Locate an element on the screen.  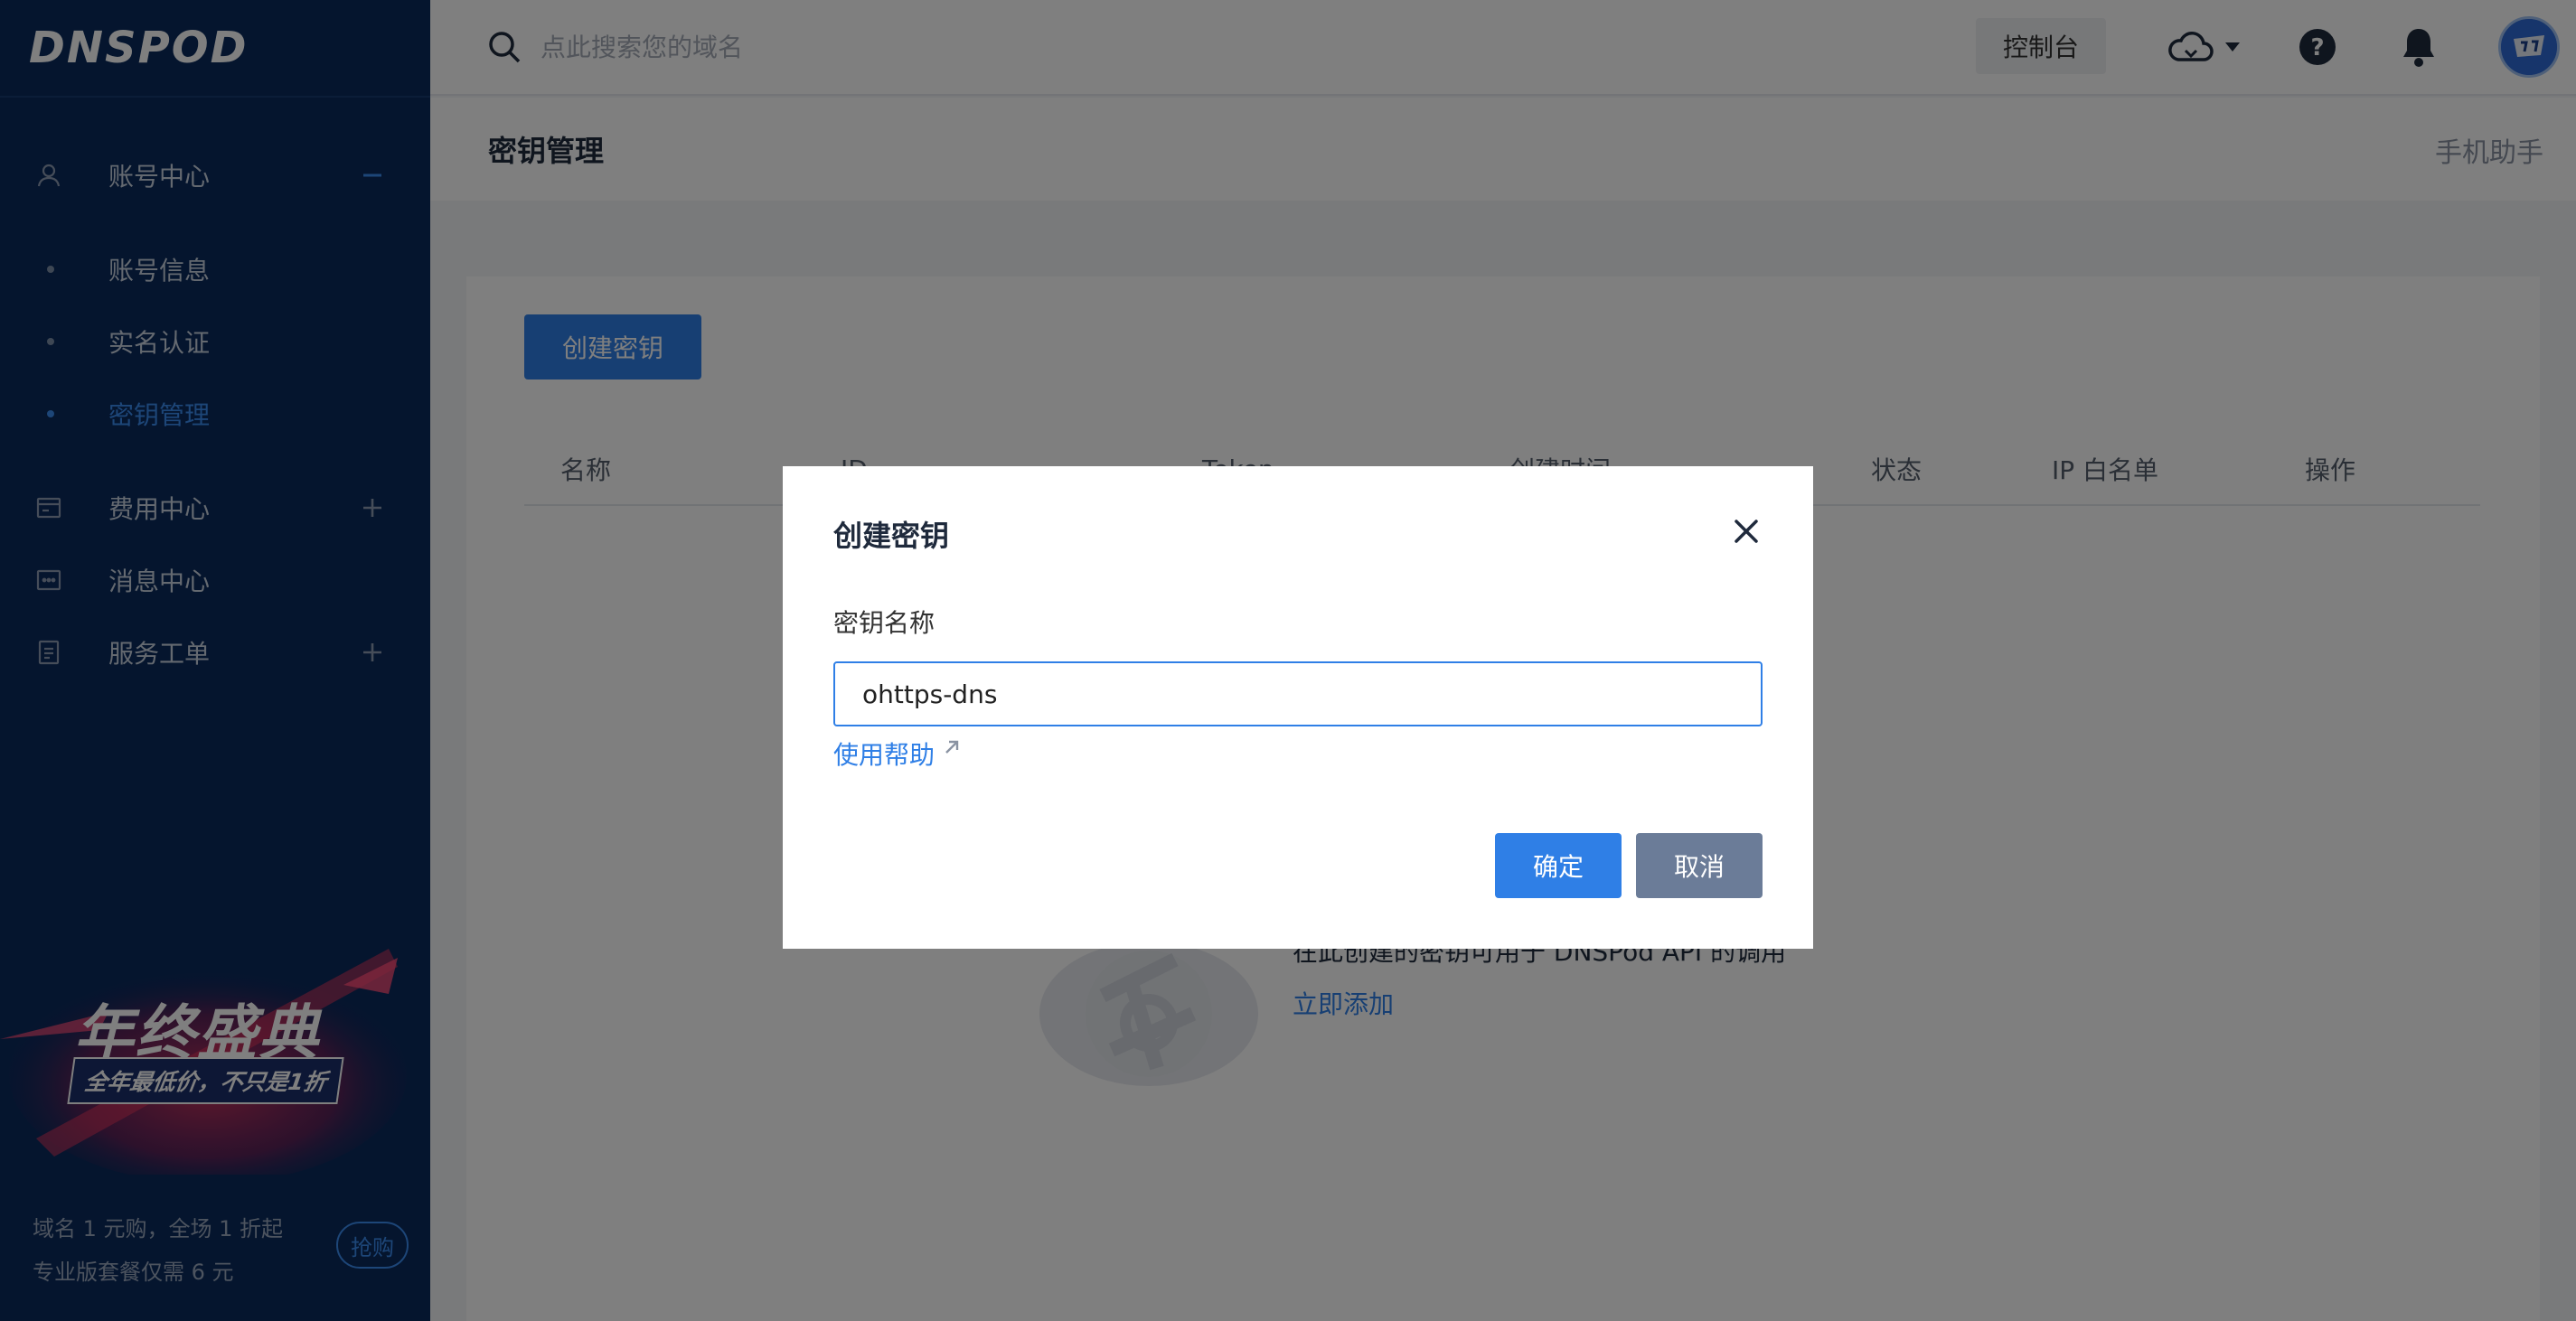
confirm-button: 确定 is located at coordinates (1559, 865).